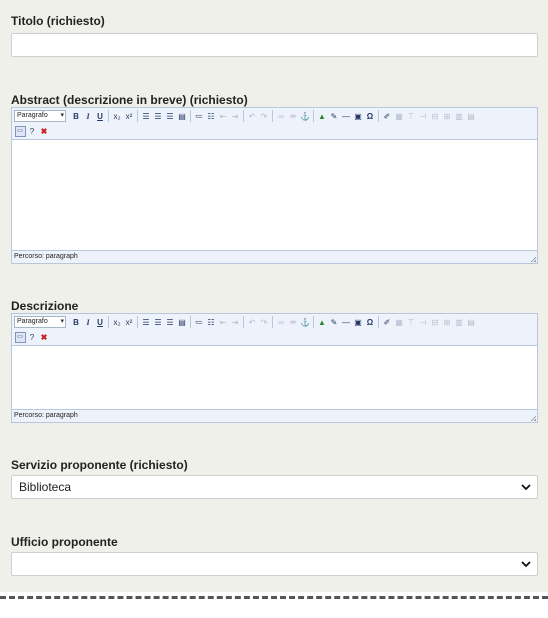 The image size is (548, 618). What do you see at coordinates (45, 487) in the screenshot?
I see `service-select-value: Biblioteca` at bounding box center [45, 487].